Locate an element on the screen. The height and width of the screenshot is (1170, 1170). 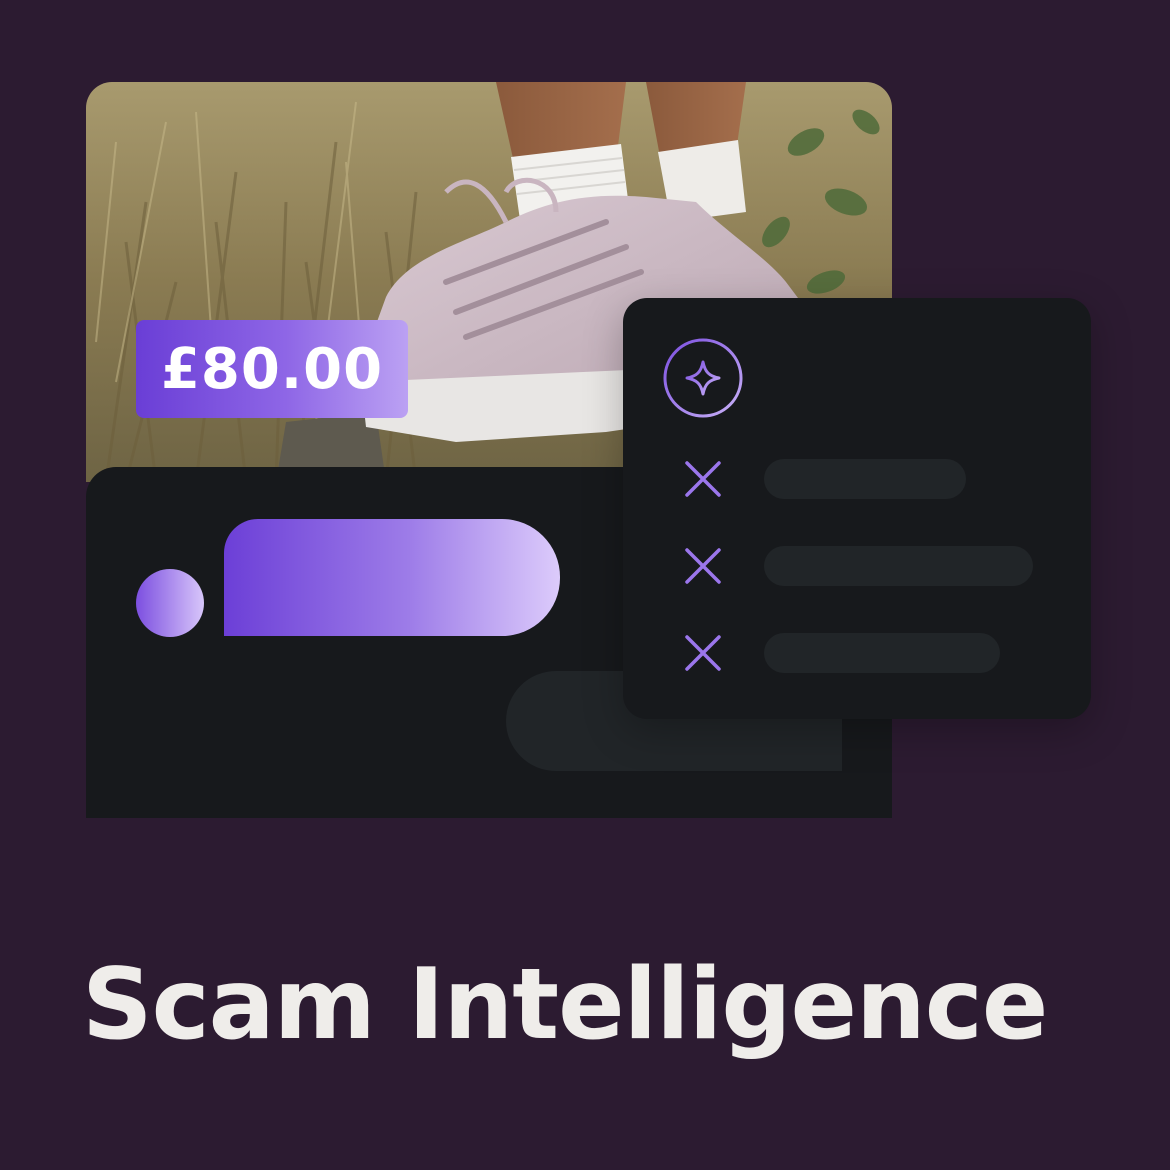
price-tag: £80.00 is located at coordinates (272, 369).